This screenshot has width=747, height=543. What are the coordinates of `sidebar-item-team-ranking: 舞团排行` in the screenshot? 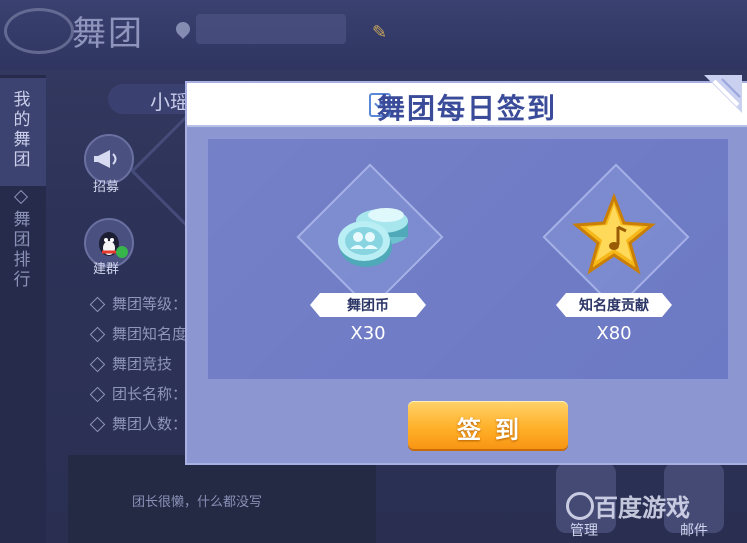 It's located at (22, 250).